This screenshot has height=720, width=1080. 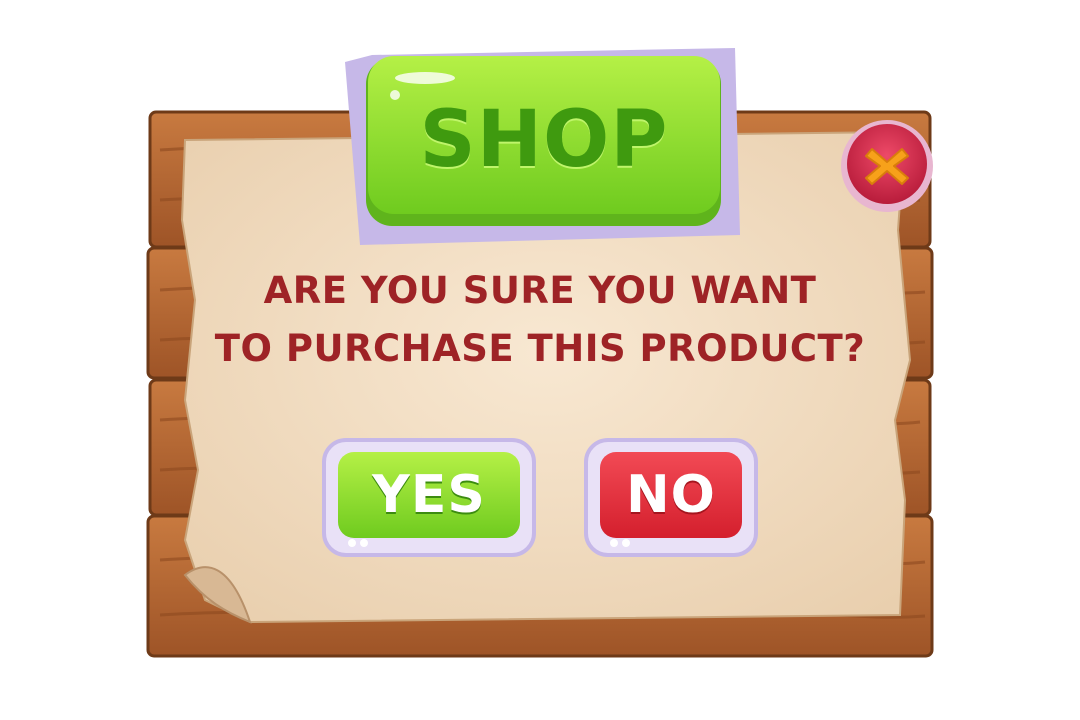 I want to click on question-line-1: Are you sure you want, so click(x=540, y=290).